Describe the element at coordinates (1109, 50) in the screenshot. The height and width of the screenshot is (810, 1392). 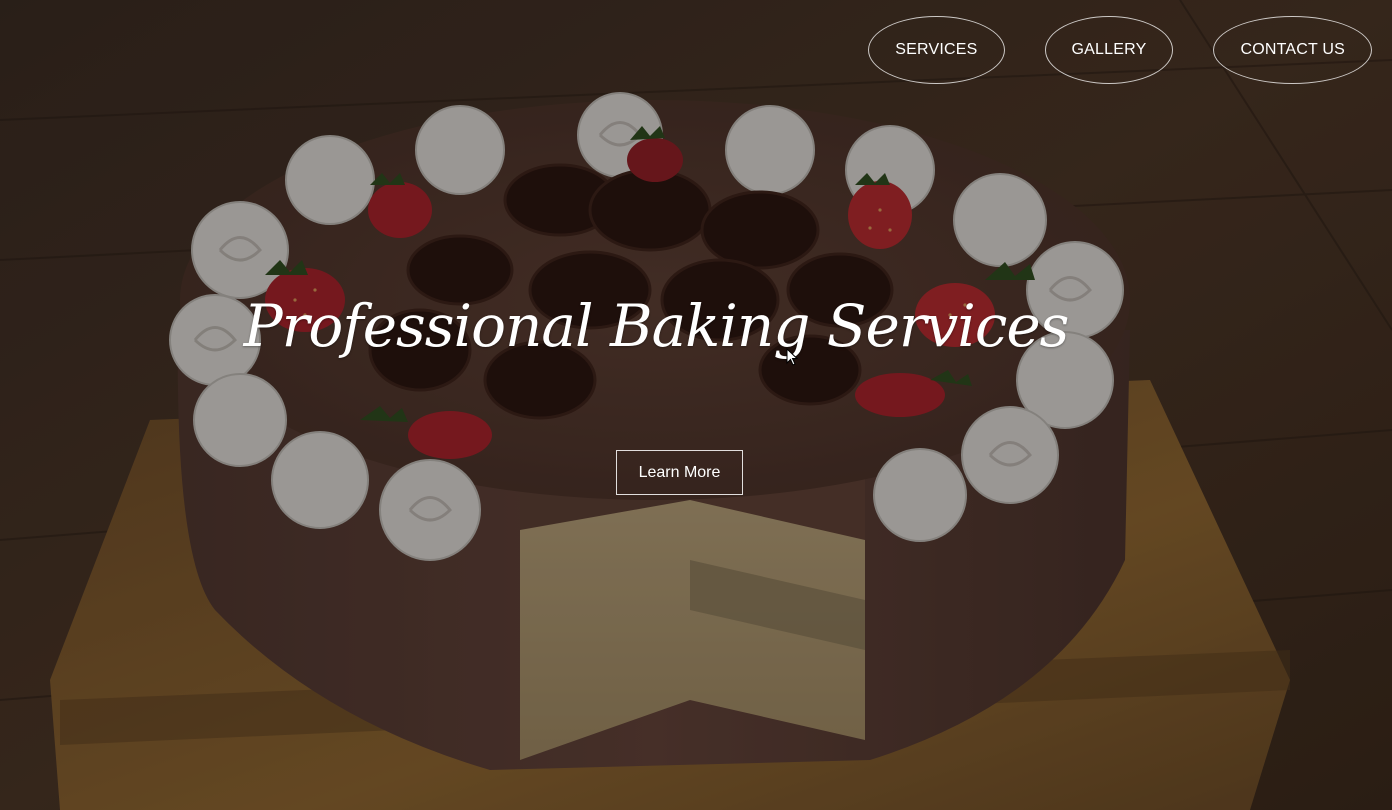
I see `nav-gallery-link: GALLERY` at that location.